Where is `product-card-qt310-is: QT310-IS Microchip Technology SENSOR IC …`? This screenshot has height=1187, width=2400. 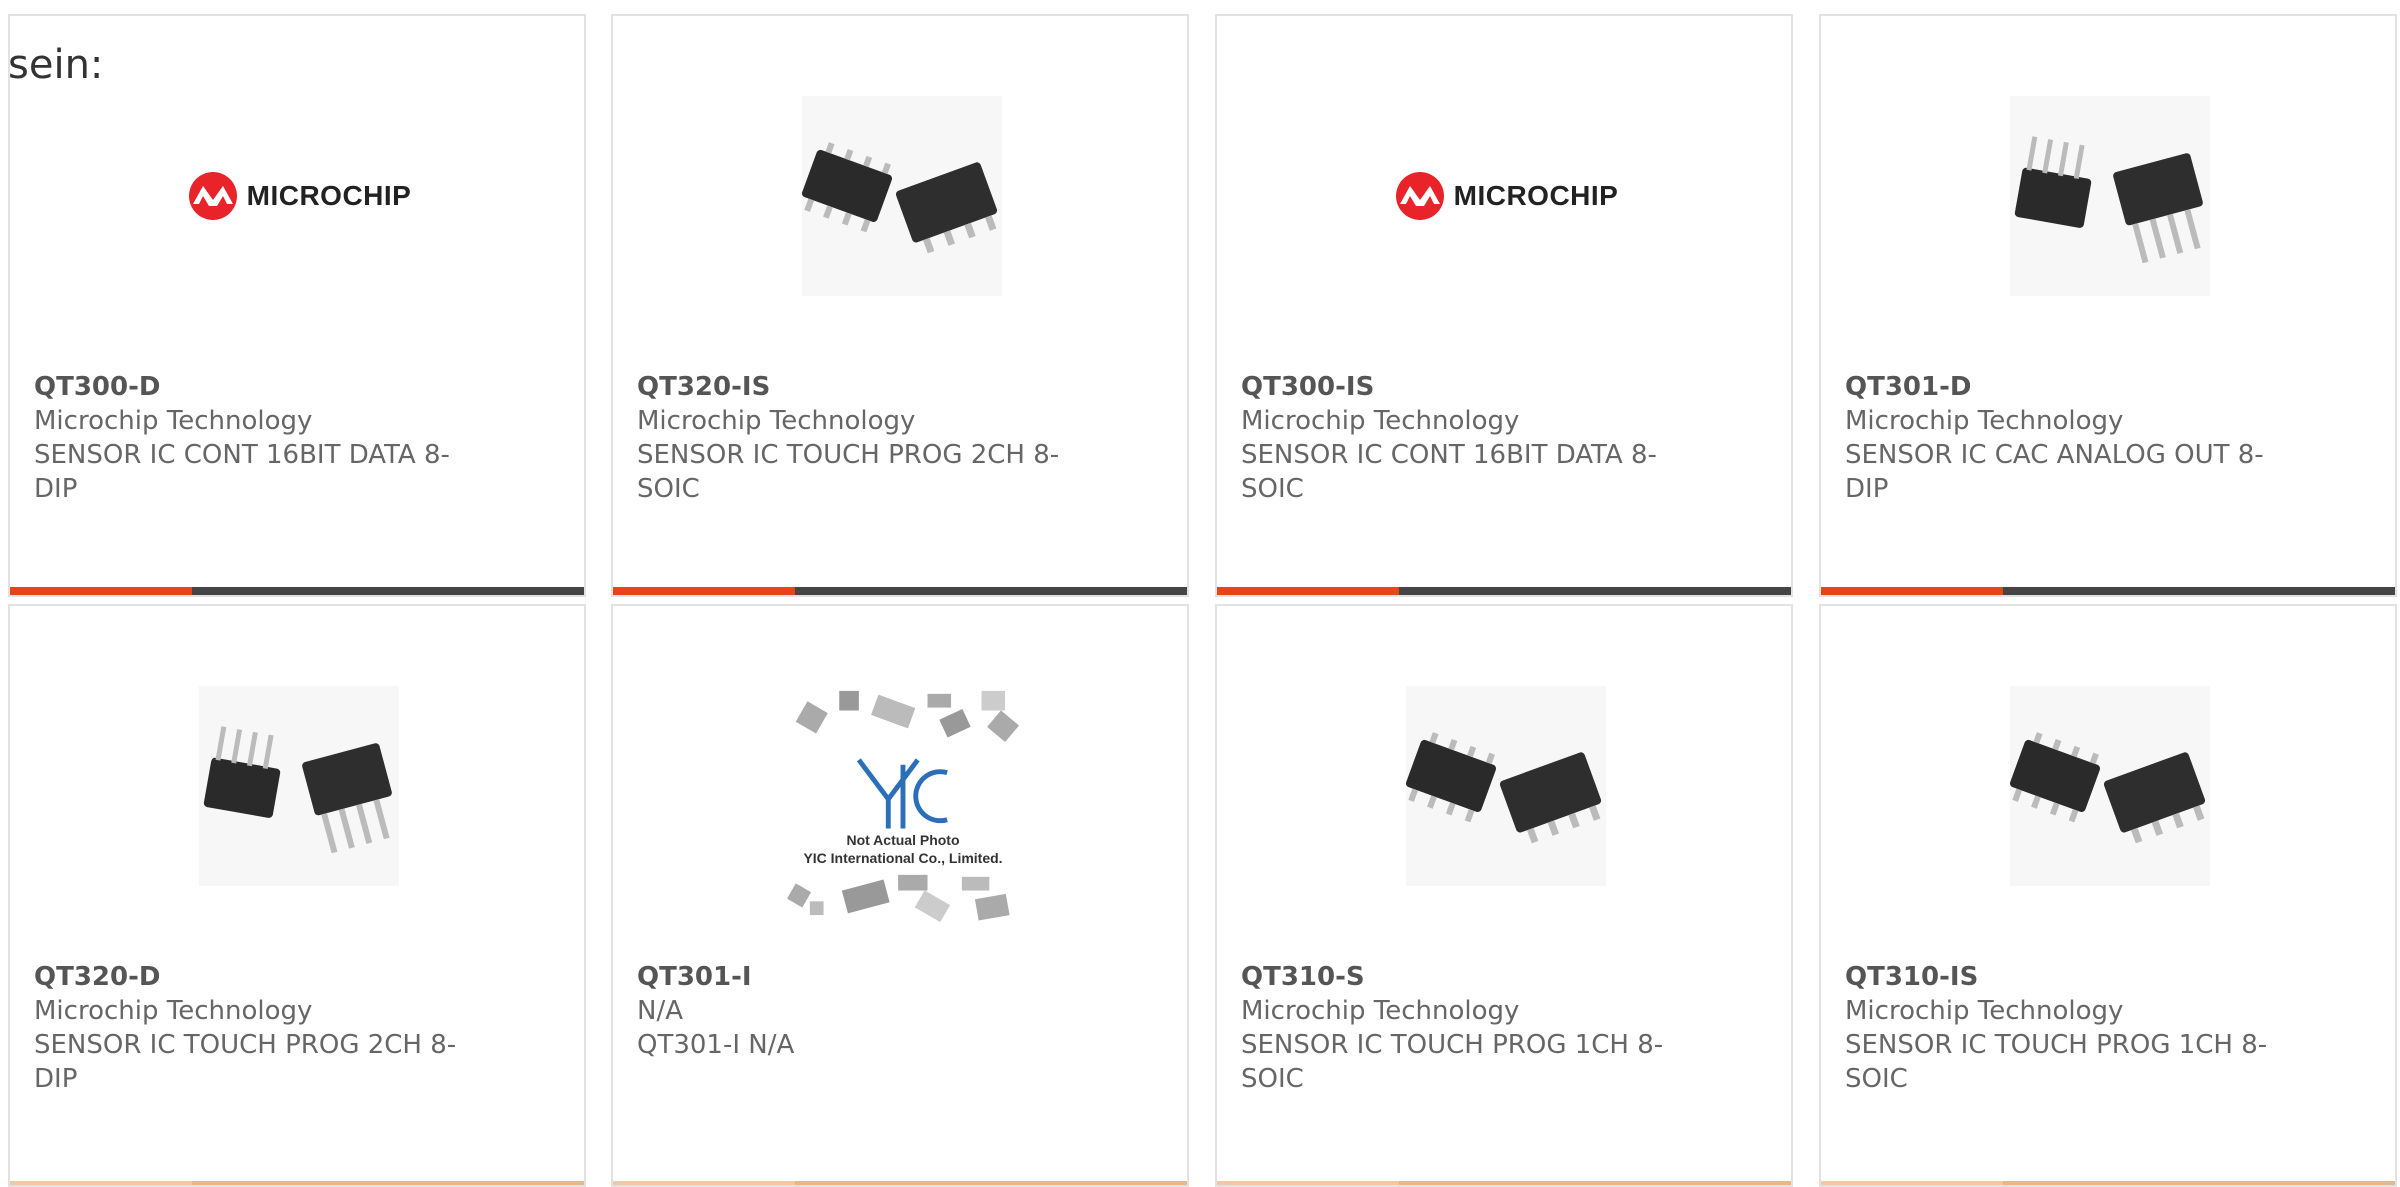 product-card-qt310-is: QT310-IS Microchip Technology SENSOR IC … is located at coordinates (2108, 895).